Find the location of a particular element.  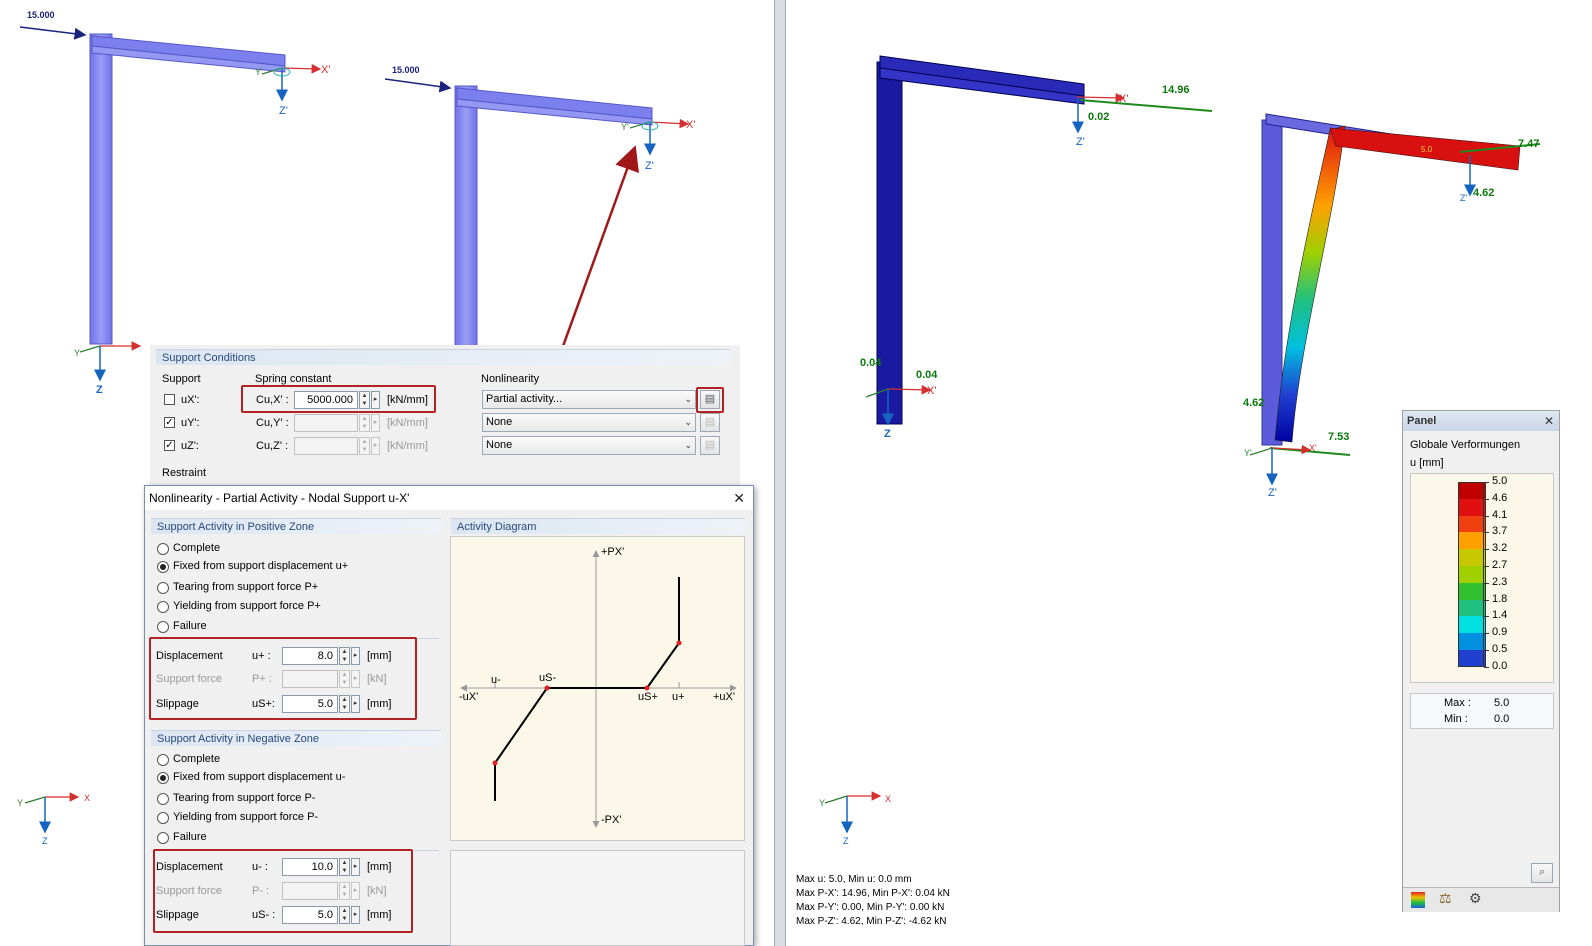

negative-option-label: Complete is located at coordinates (196, 759).